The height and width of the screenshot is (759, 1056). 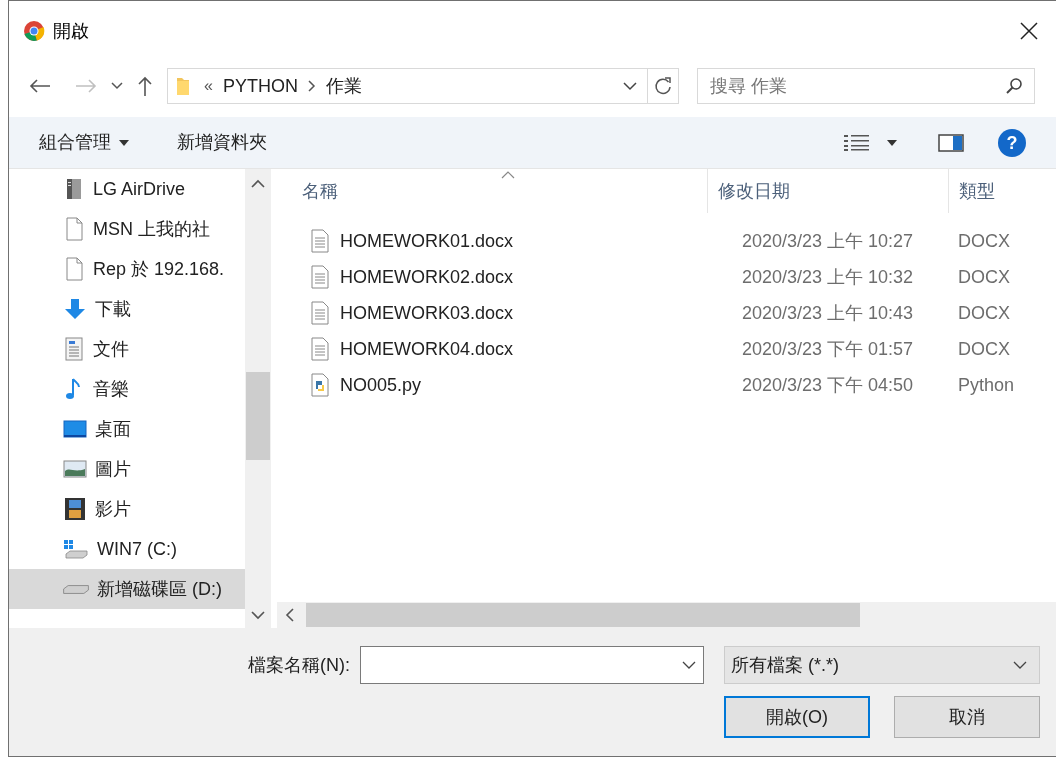 What do you see at coordinates (75, 309) in the screenshot?
I see `down-arrow-icon` at bounding box center [75, 309].